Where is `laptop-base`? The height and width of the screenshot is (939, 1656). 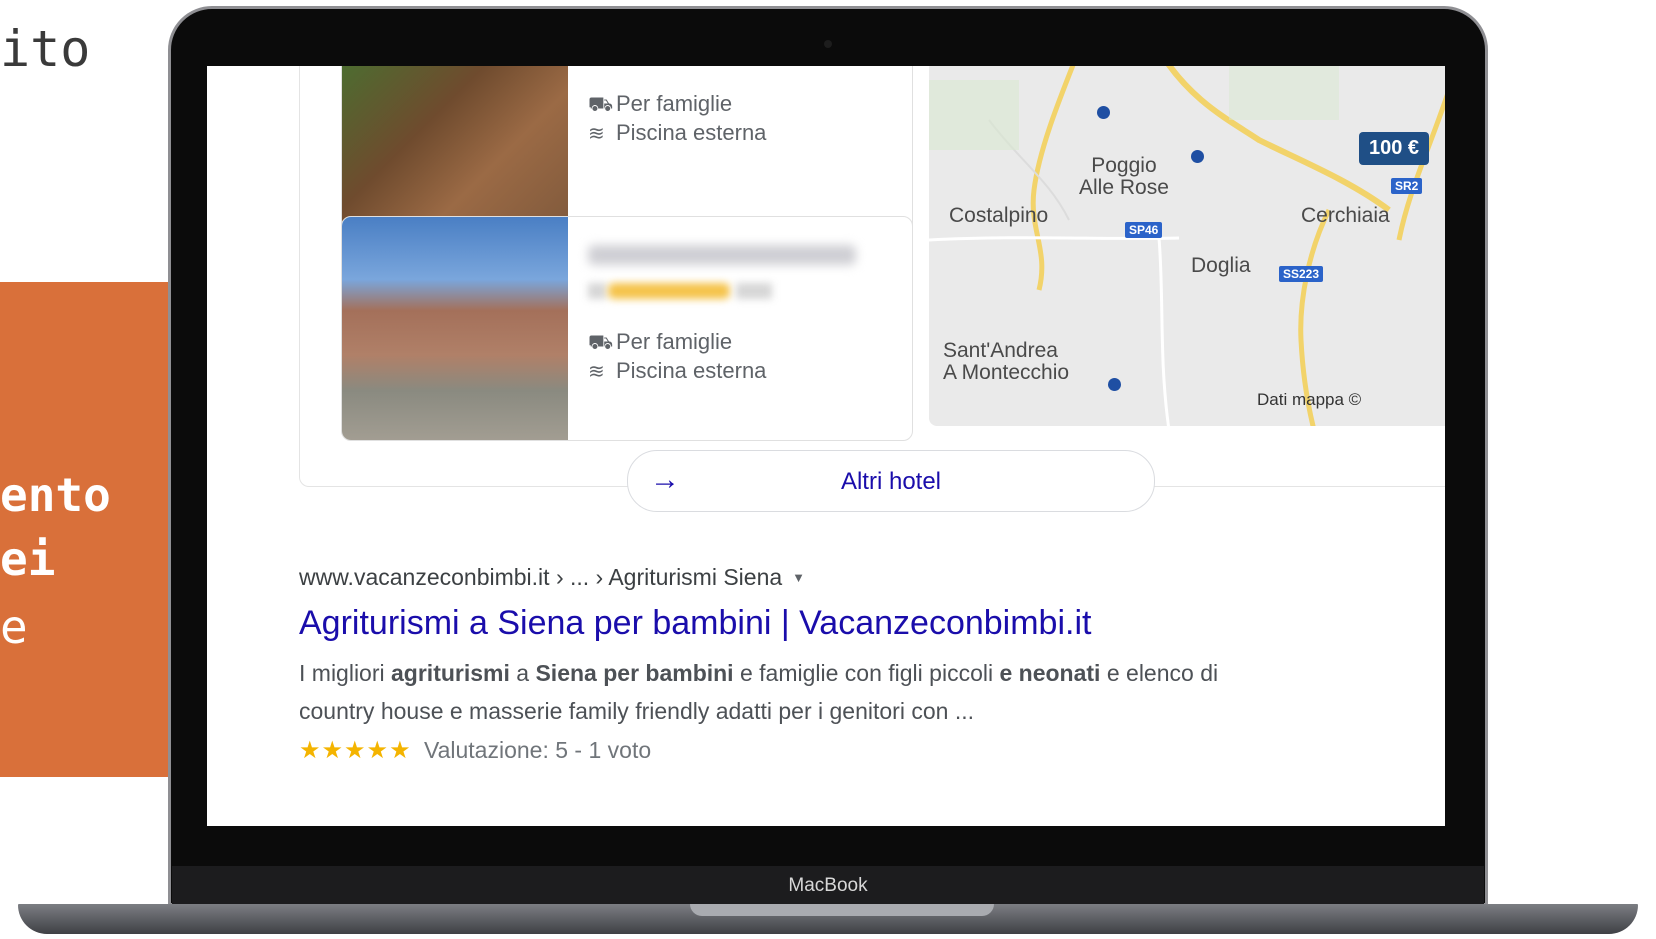
laptop-base is located at coordinates (828, 919).